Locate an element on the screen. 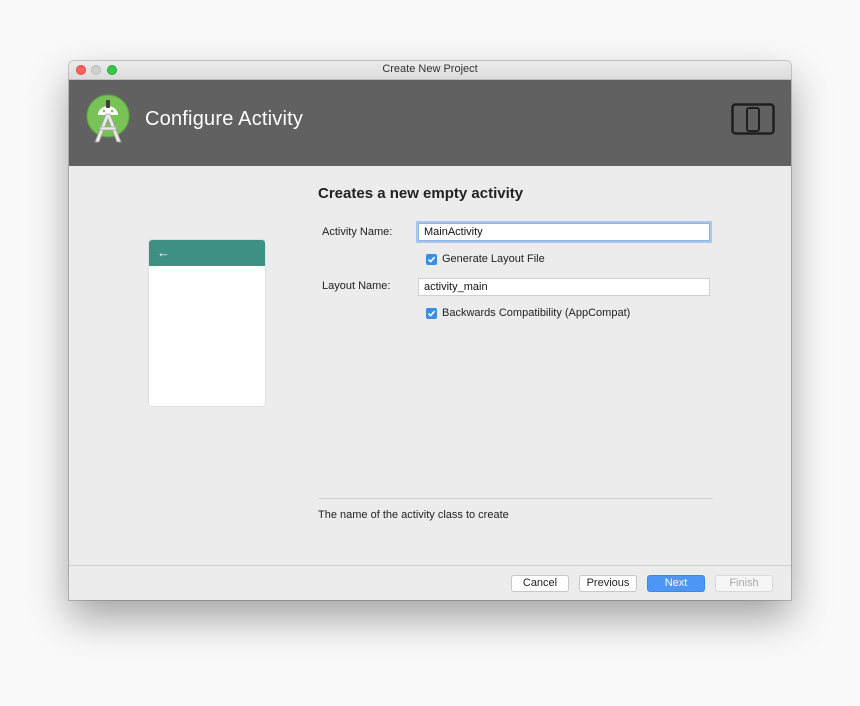  android-studio-icon is located at coordinates (108, 120).